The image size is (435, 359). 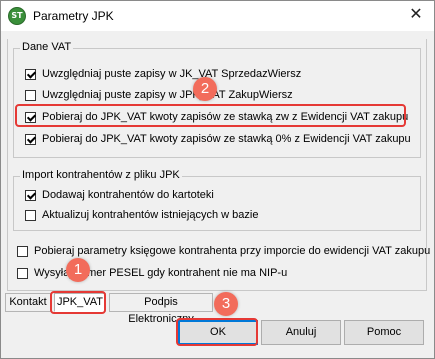 What do you see at coordinates (205, 89) in the screenshot?
I see `step-badge-2: 2` at bounding box center [205, 89].